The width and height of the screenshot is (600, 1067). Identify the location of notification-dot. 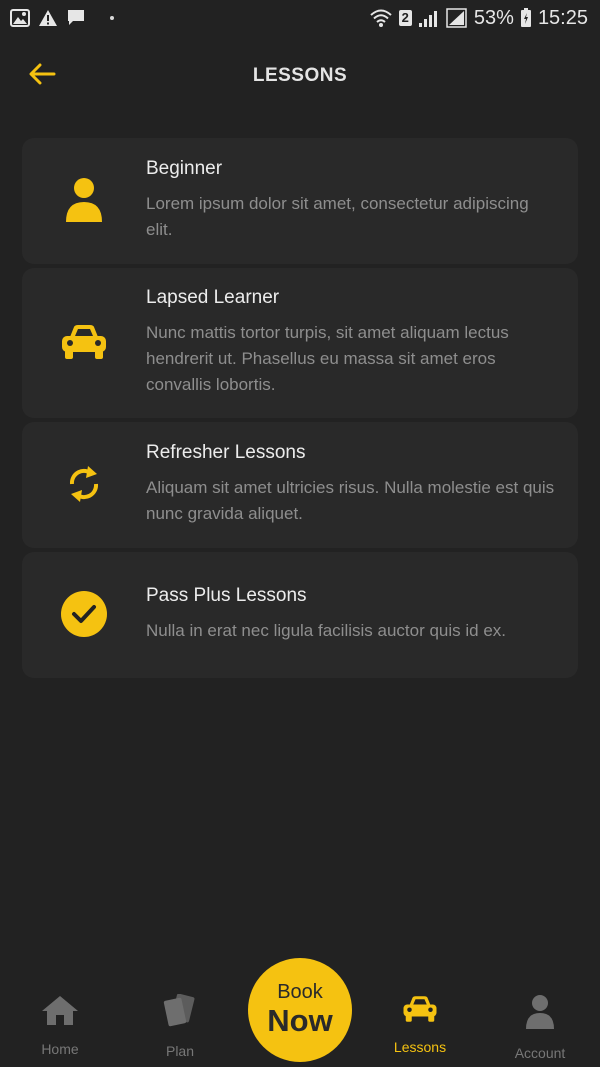
(112, 18).